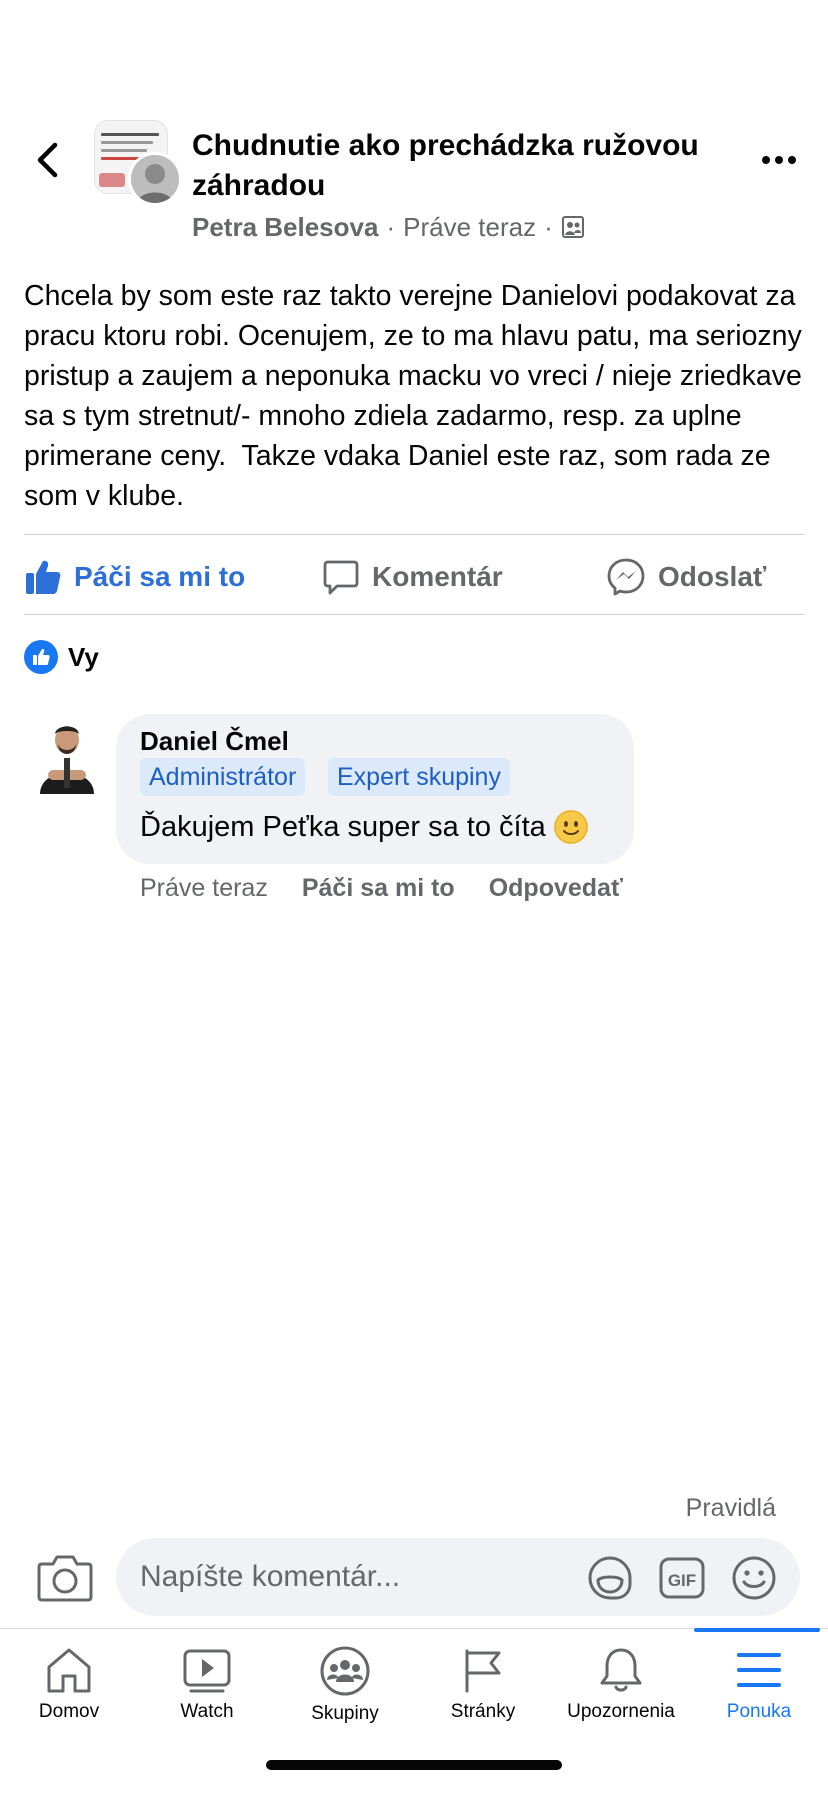 The image size is (828, 1793). What do you see at coordinates (204, 888) in the screenshot?
I see `comment-time: Práve teraz` at bounding box center [204, 888].